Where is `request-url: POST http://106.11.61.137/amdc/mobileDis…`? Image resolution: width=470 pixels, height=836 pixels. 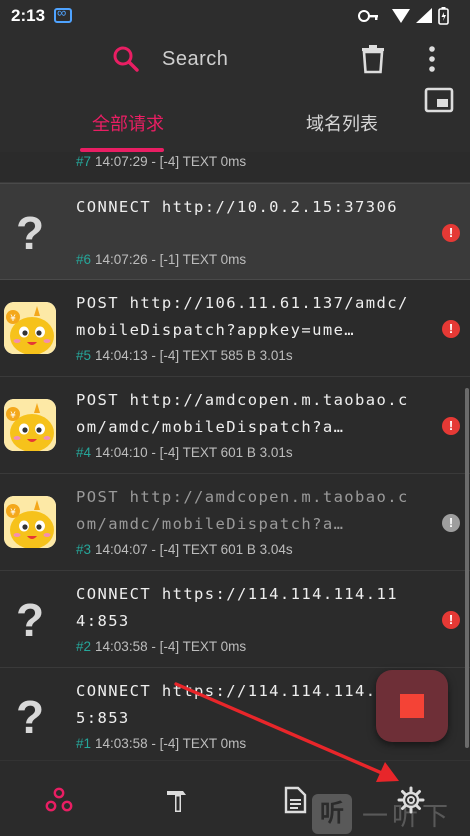 request-url: POST http://106.11.61.137/amdc/mobileDis… is located at coordinates (242, 316).